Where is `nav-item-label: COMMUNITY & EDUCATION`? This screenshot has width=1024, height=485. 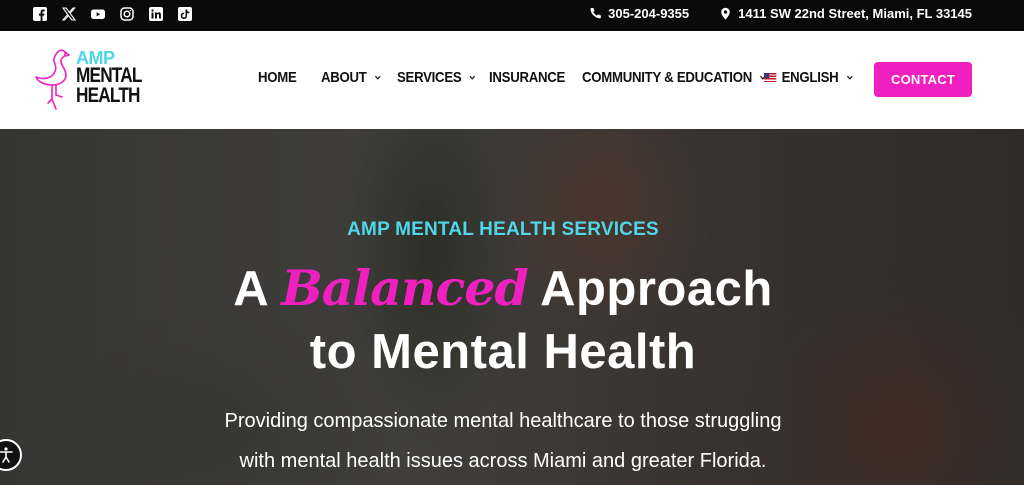
nav-item-label: COMMUNITY & EDUCATION is located at coordinates (667, 77).